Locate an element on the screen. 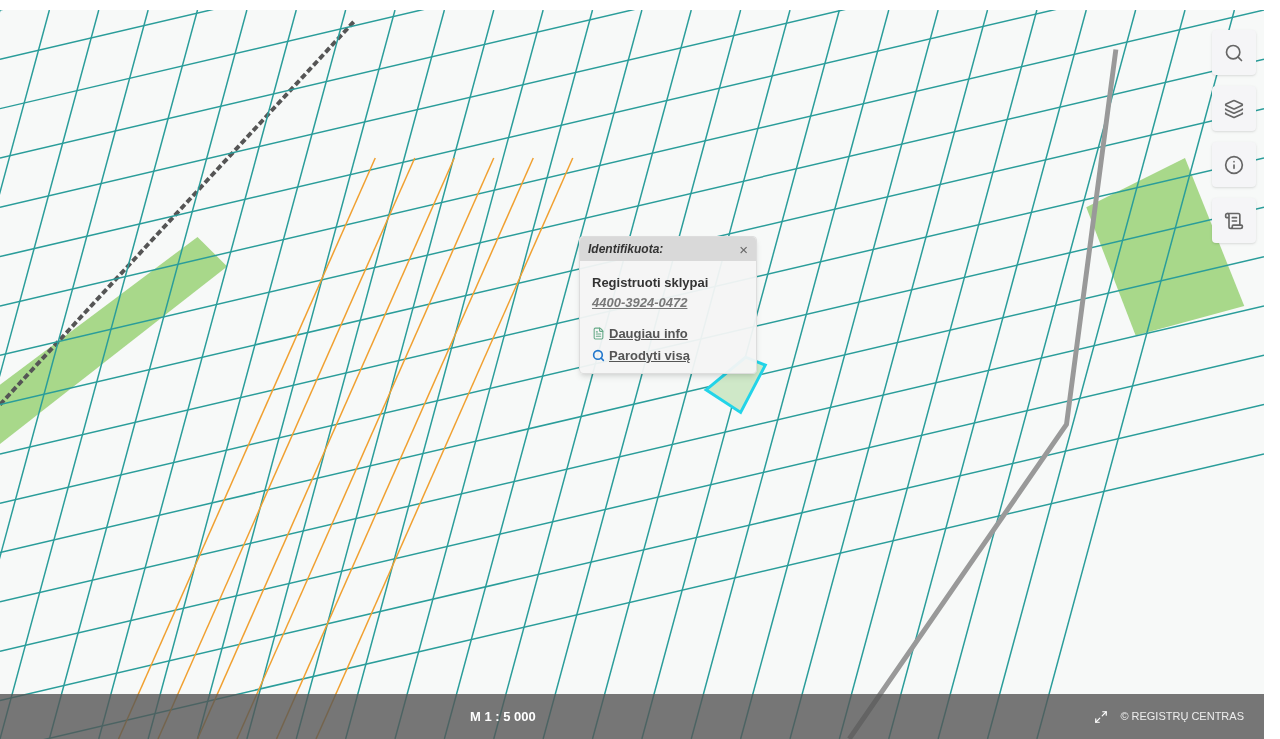 The width and height of the screenshot is (1280, 739). search-button is located at coordinates (1234, 52).